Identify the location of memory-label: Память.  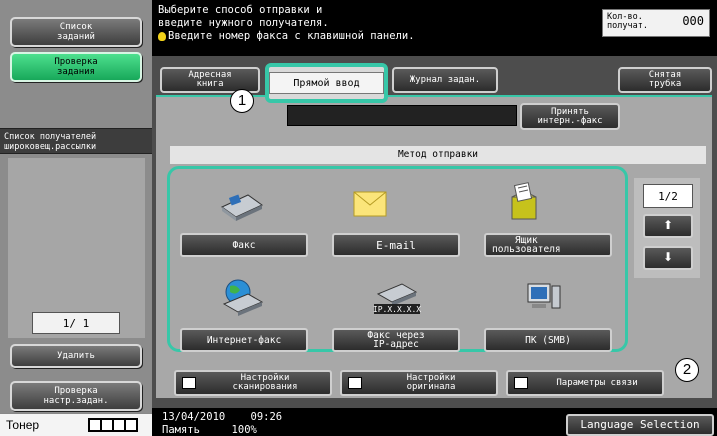
(181, 430).